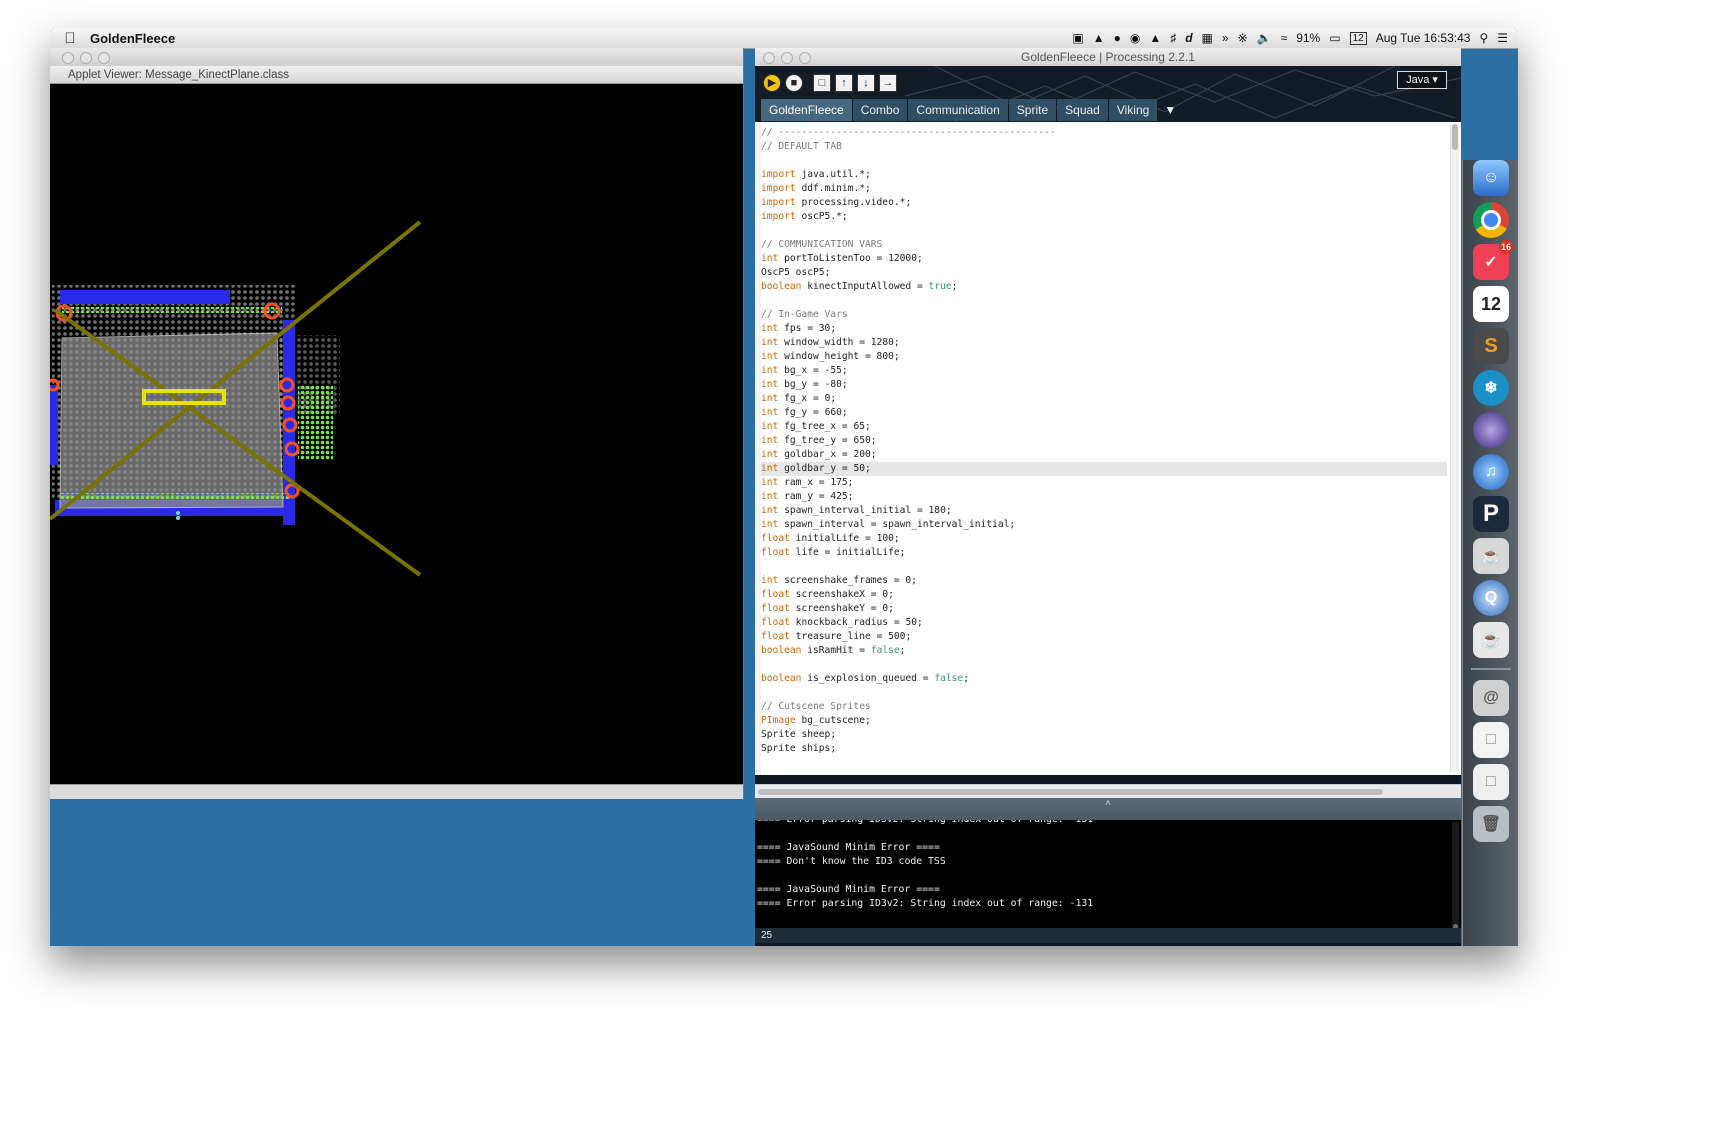  Describe the element at coordinates (1104, 427) in the screenshot. I see `code-line: int fg_tree_x = 65;` at that location.